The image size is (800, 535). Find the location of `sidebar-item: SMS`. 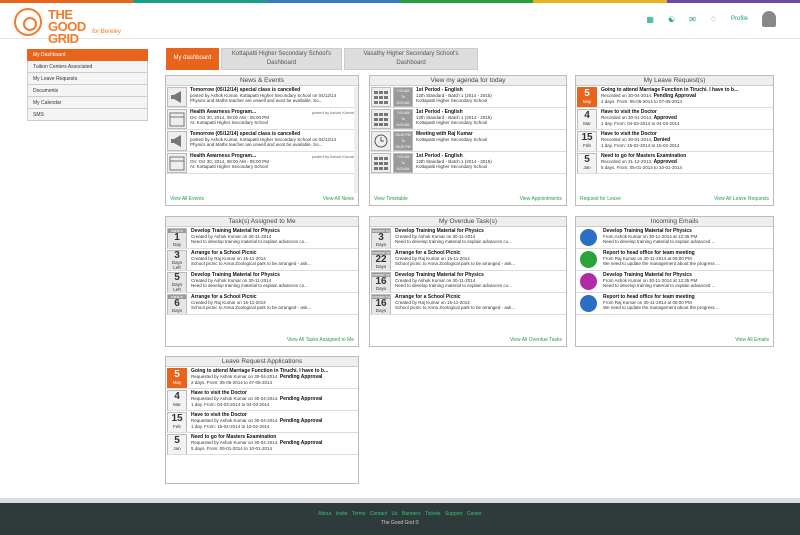

sidebar-item: SMS is located at coordinates (87, 115).